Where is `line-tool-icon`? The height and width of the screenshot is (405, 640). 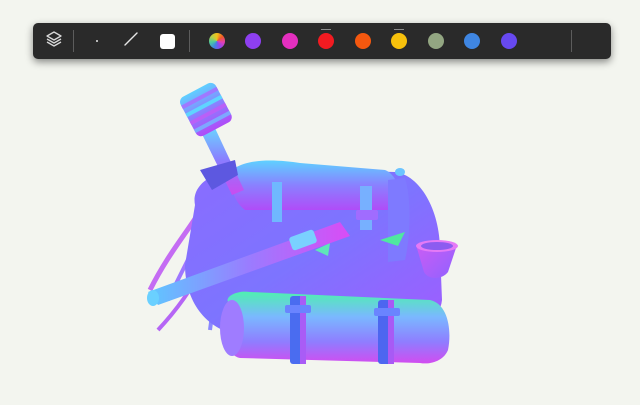
line-tool-icon is located at coordinates (131, 41).